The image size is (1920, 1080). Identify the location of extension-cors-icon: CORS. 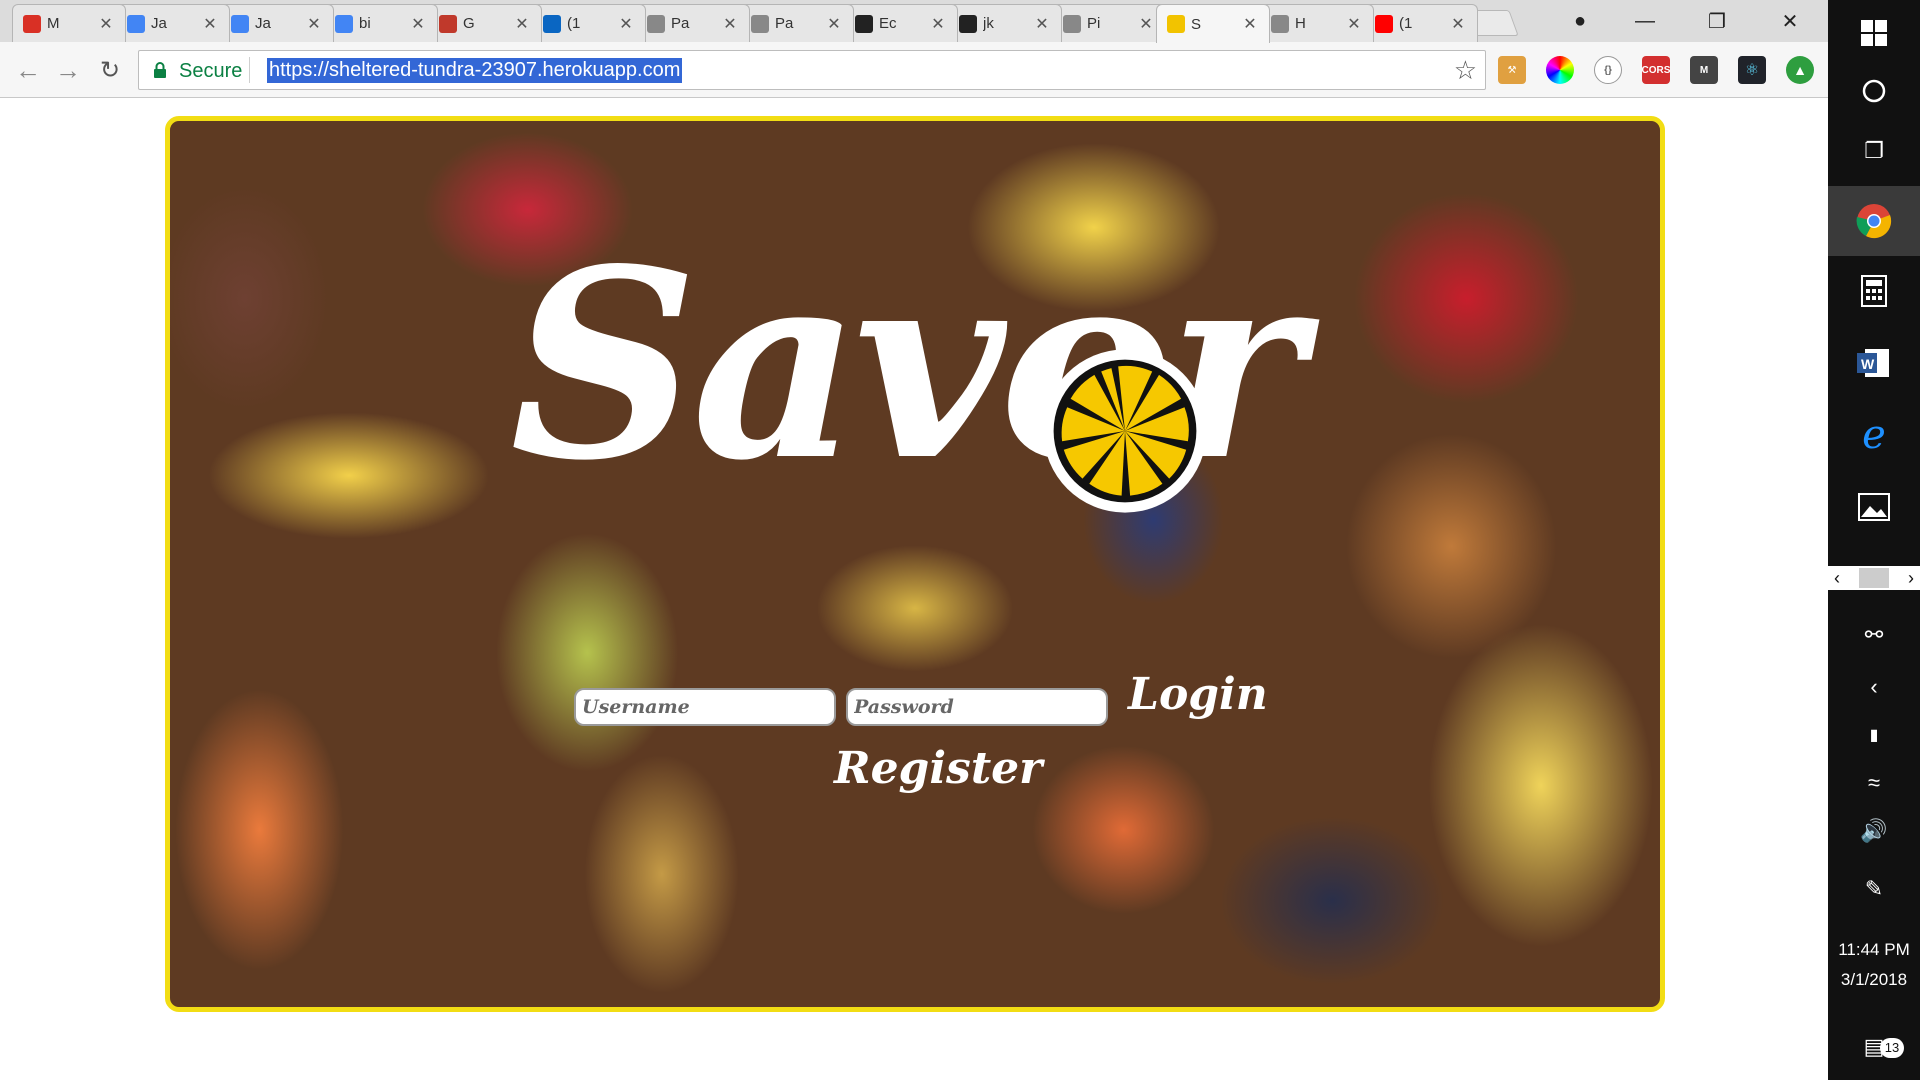
(1656, 70).